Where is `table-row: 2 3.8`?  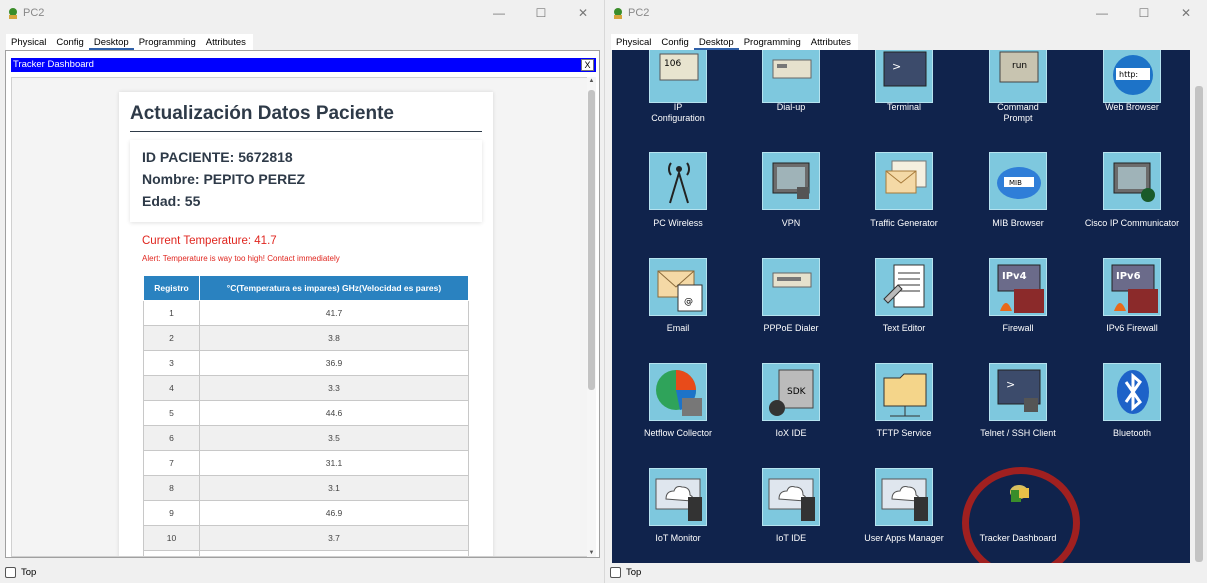
table-row: 2 3.8 is located at coordinates (306, 338).